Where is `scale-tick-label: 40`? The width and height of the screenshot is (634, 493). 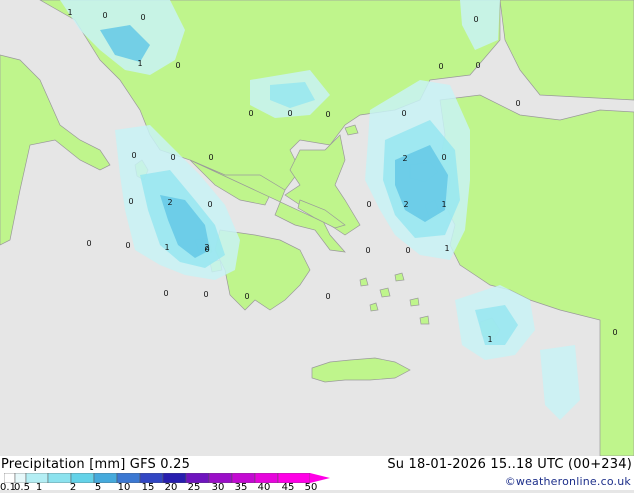
scale-tick-label: 40 is located at coordinates (264, 487).